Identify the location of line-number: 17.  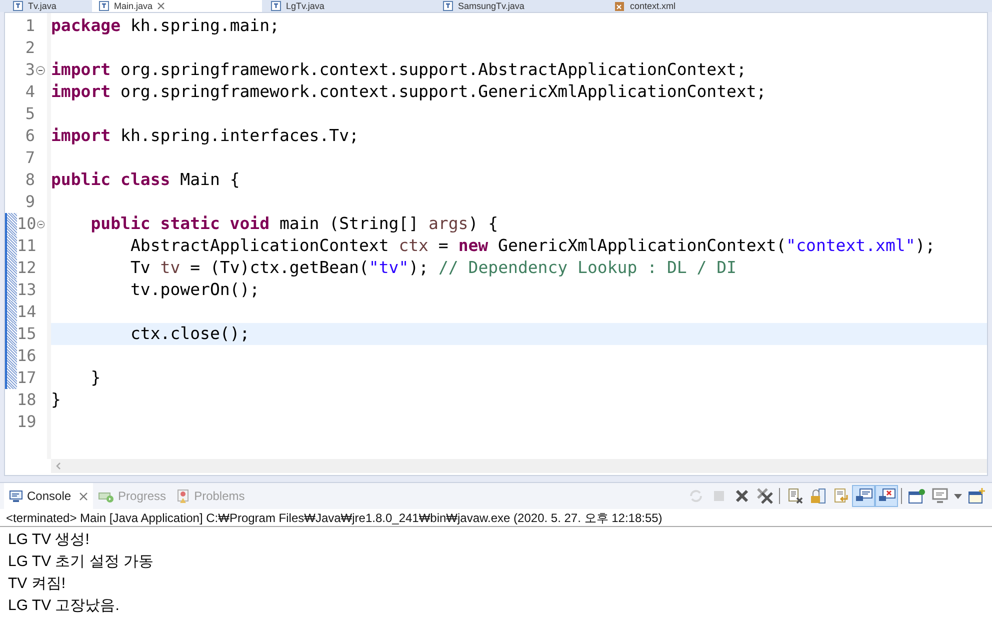
(26, 378).